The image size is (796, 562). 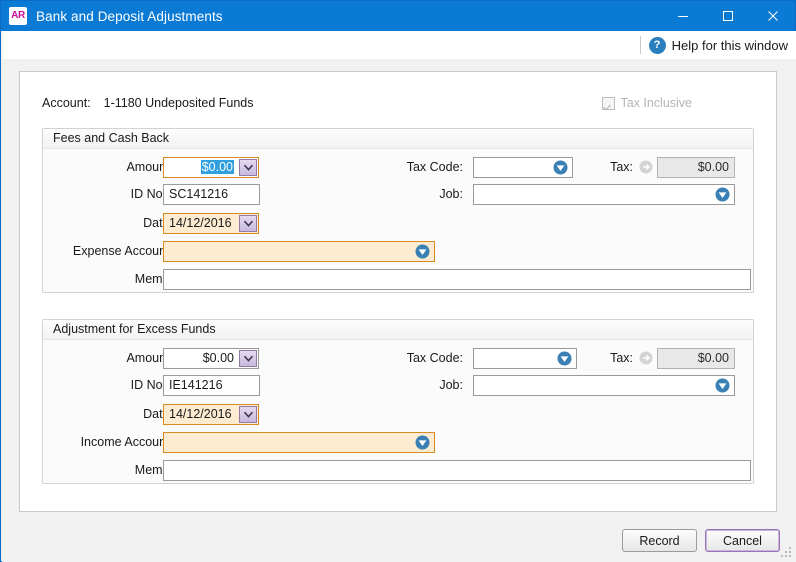 What do you see at coordinates (129, 16) in the screenshot?
I see `window-title: Bank and Deposit Adjustments` at bounding box center [129, 16].